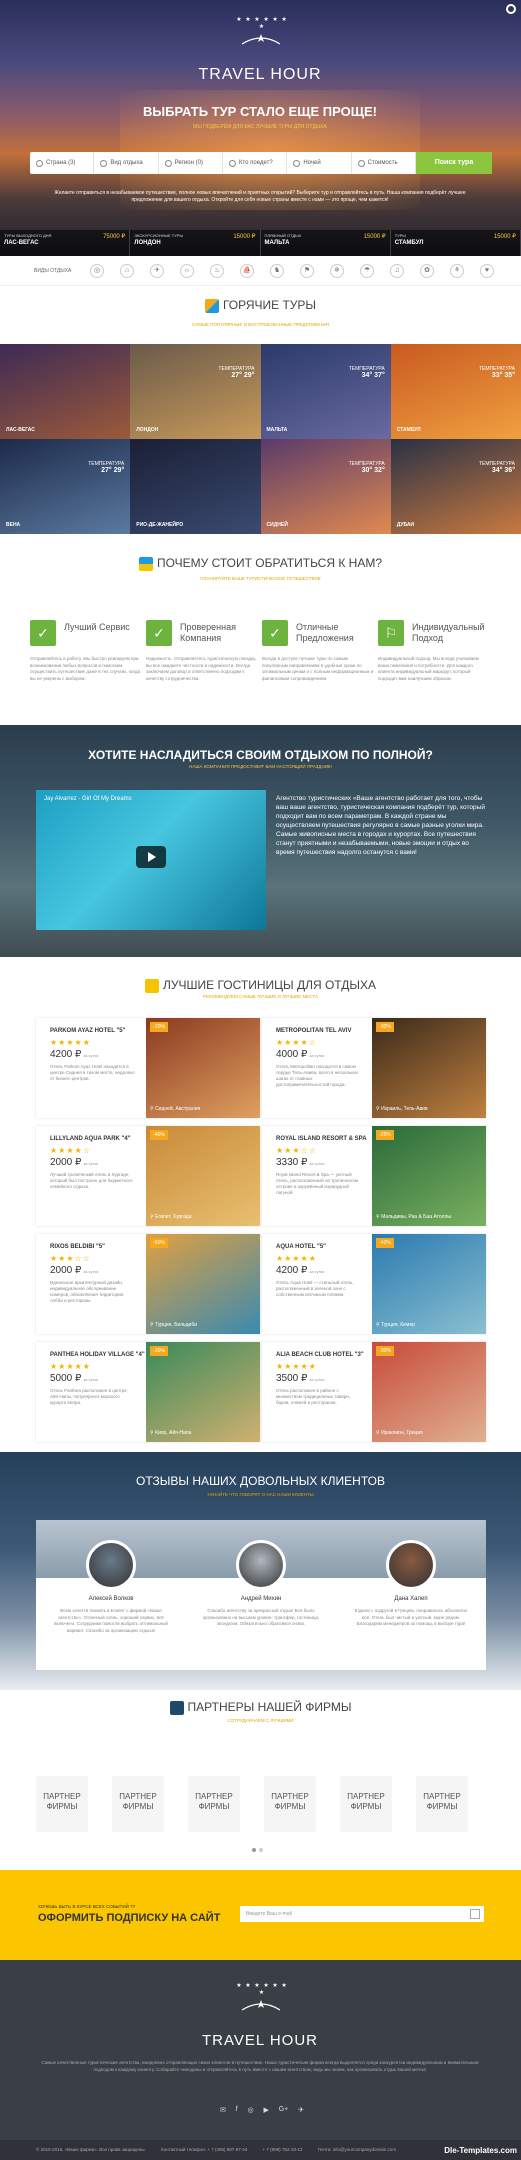  I want to click on destination-item: ТУРЫ СТАМБУЛ 15000 ₽, so click(455, 243).